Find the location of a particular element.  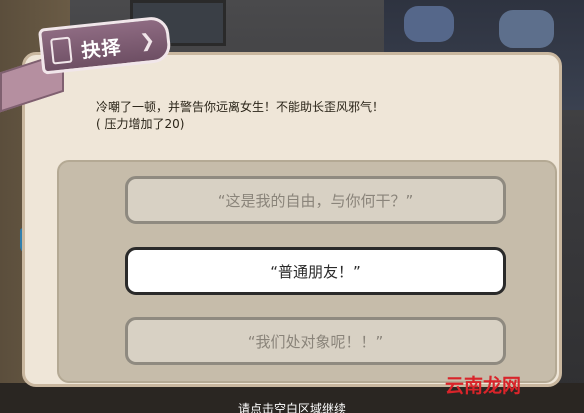

watermark: 云南龙网 is located at coordinates (483, 386).